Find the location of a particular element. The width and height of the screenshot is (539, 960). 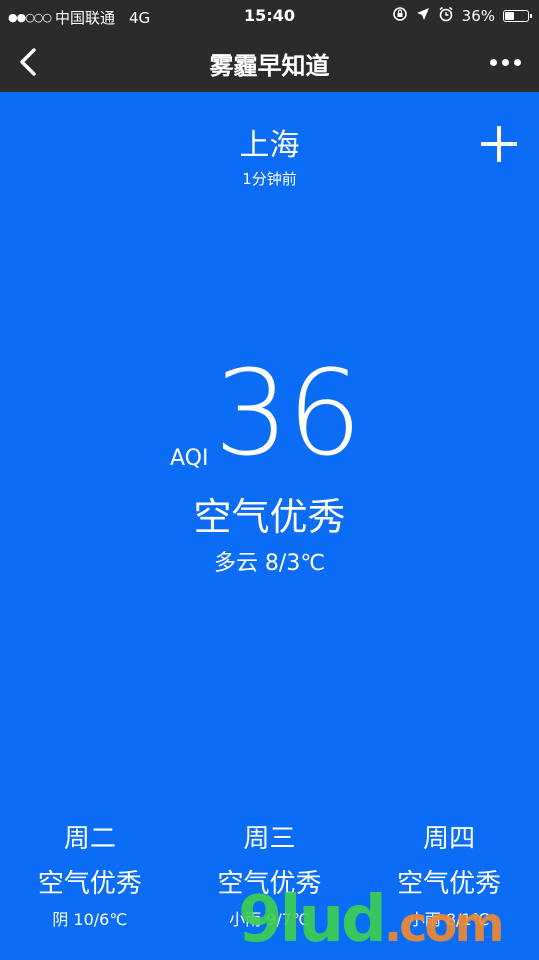

nav-bar: 雾霾早知道 is located at coordinates (269, 62).